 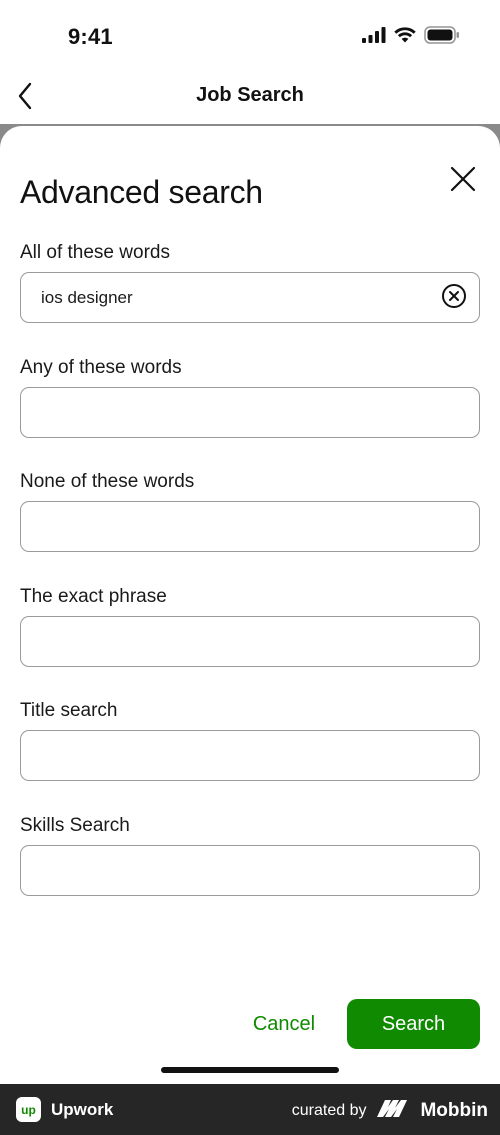 What do you see at coordinates (93, 596) in the screenshot?
I see `exact-phrase-label: The exact phrase` at bounding box center [93, 596].